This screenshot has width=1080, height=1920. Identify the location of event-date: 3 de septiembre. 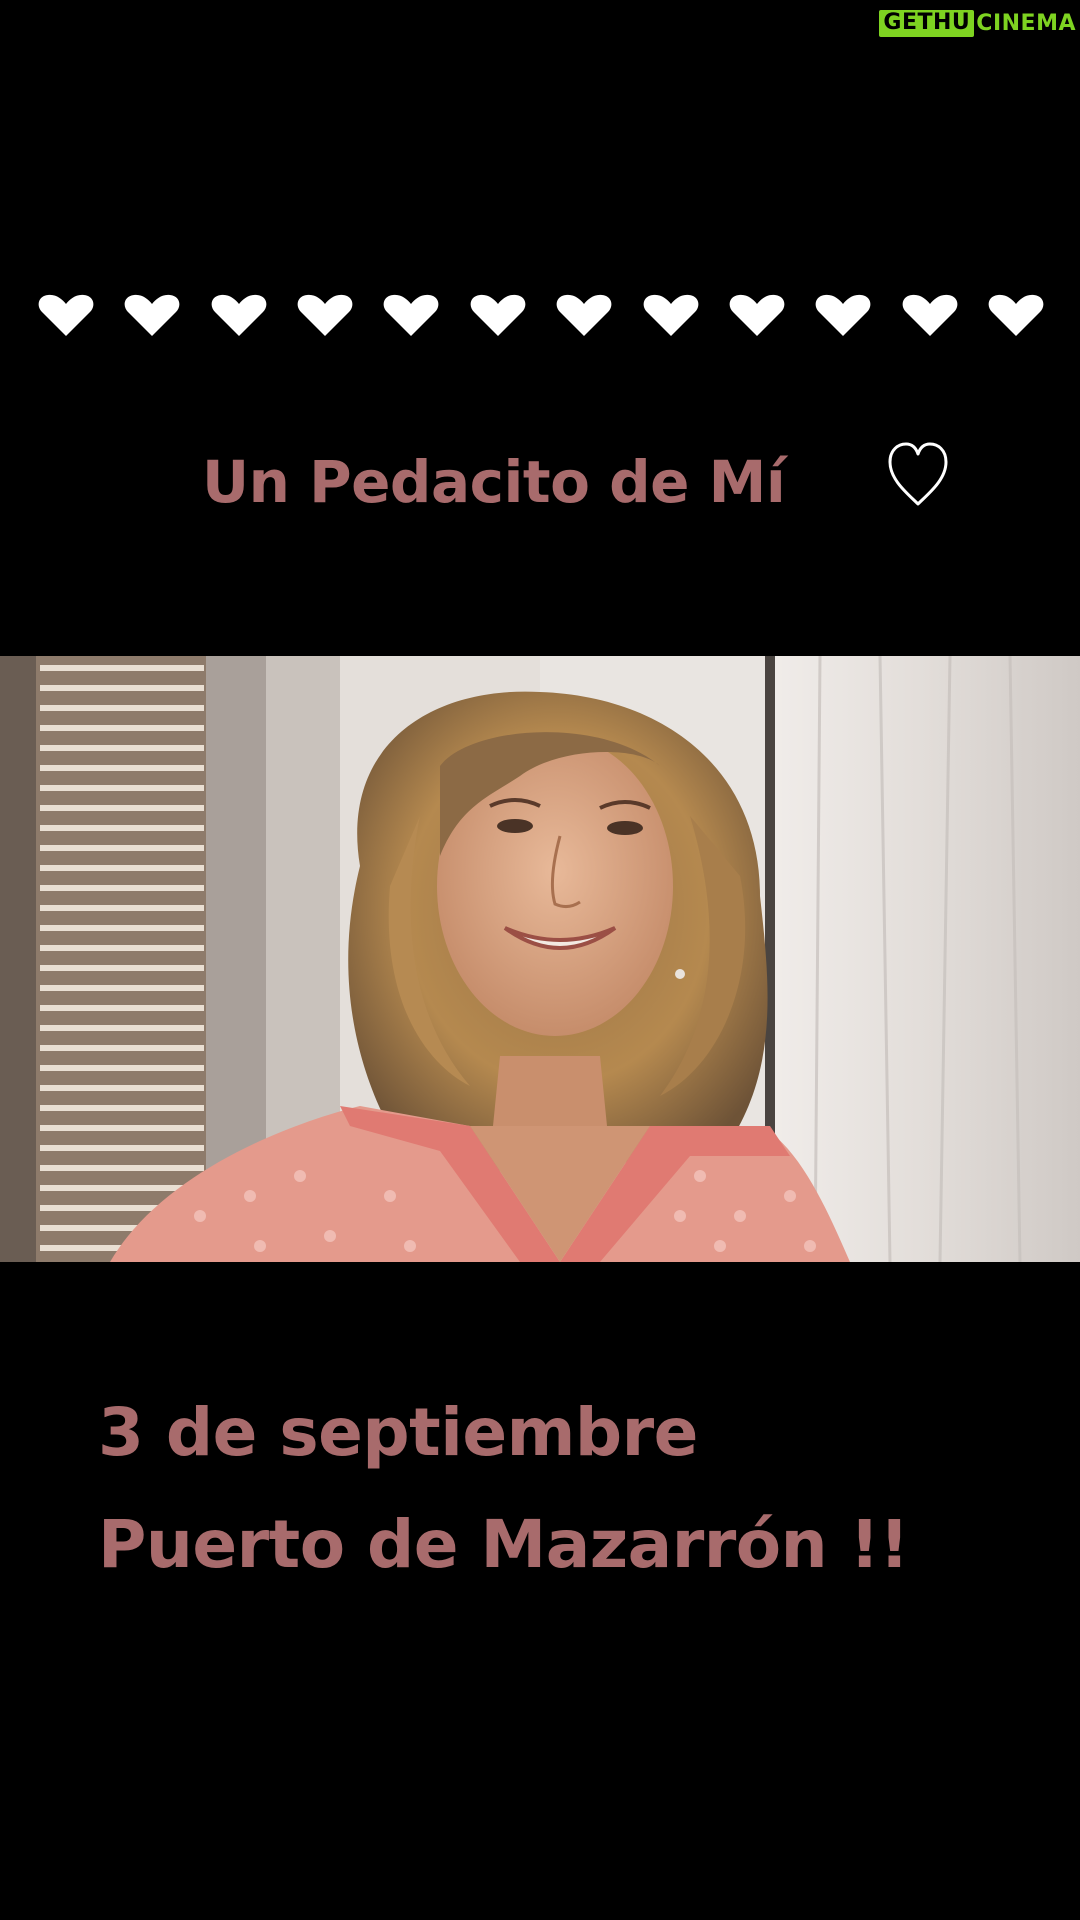
(398, 1432).